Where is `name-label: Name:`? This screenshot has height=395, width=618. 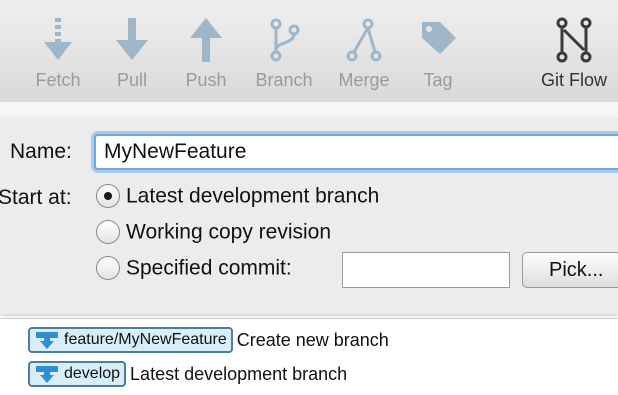 name-label: Name: is located at coordinates (41, 151).